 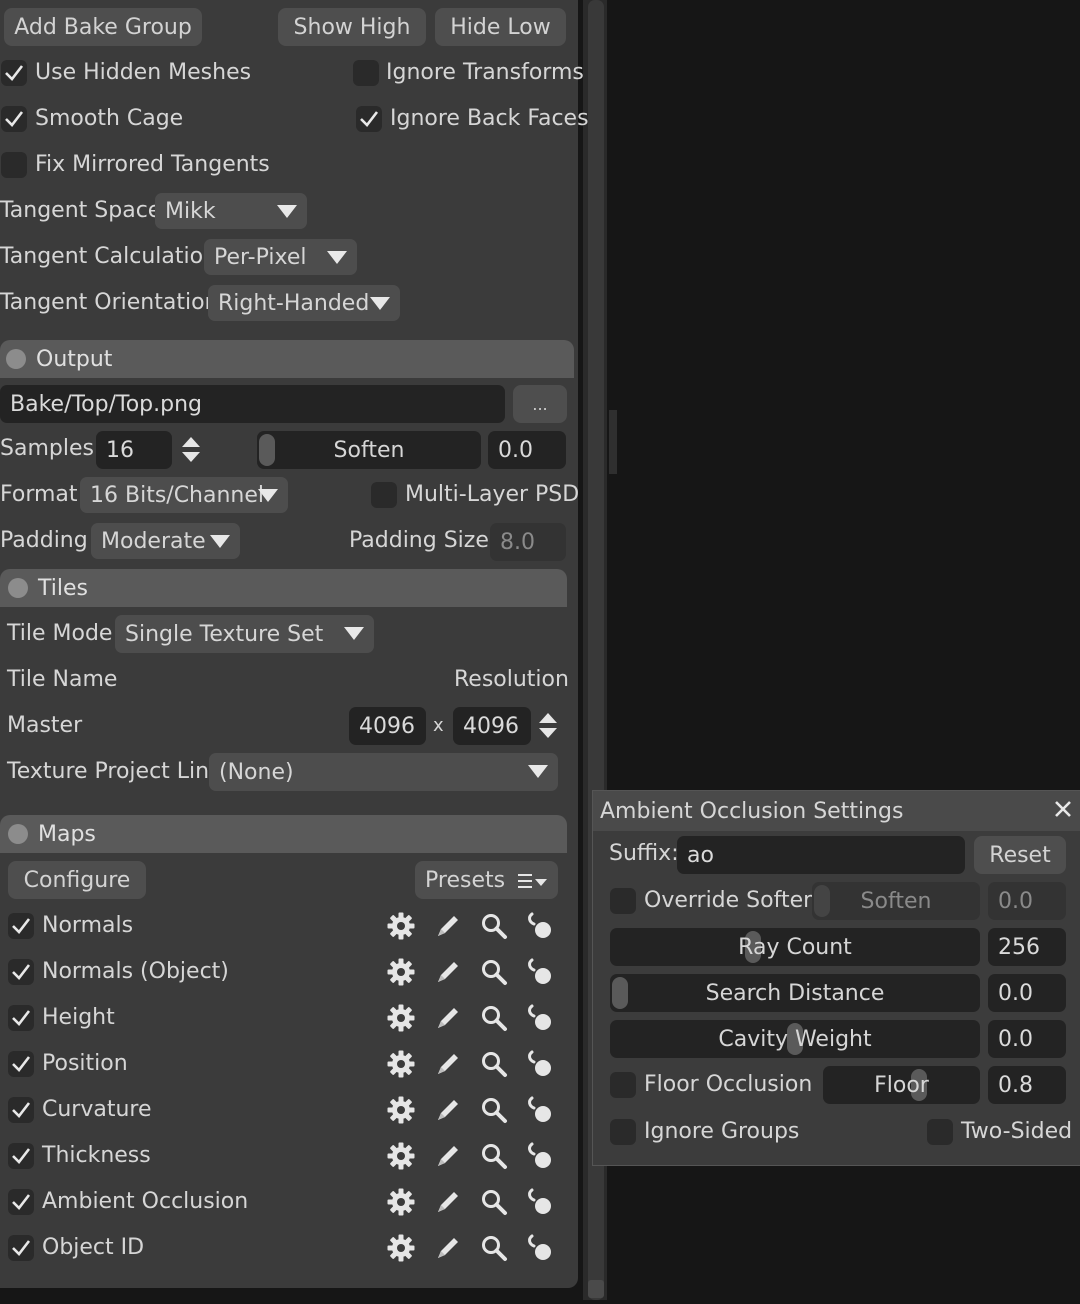 I want to click on configure-button: Configure, so click(x=77, y=880).